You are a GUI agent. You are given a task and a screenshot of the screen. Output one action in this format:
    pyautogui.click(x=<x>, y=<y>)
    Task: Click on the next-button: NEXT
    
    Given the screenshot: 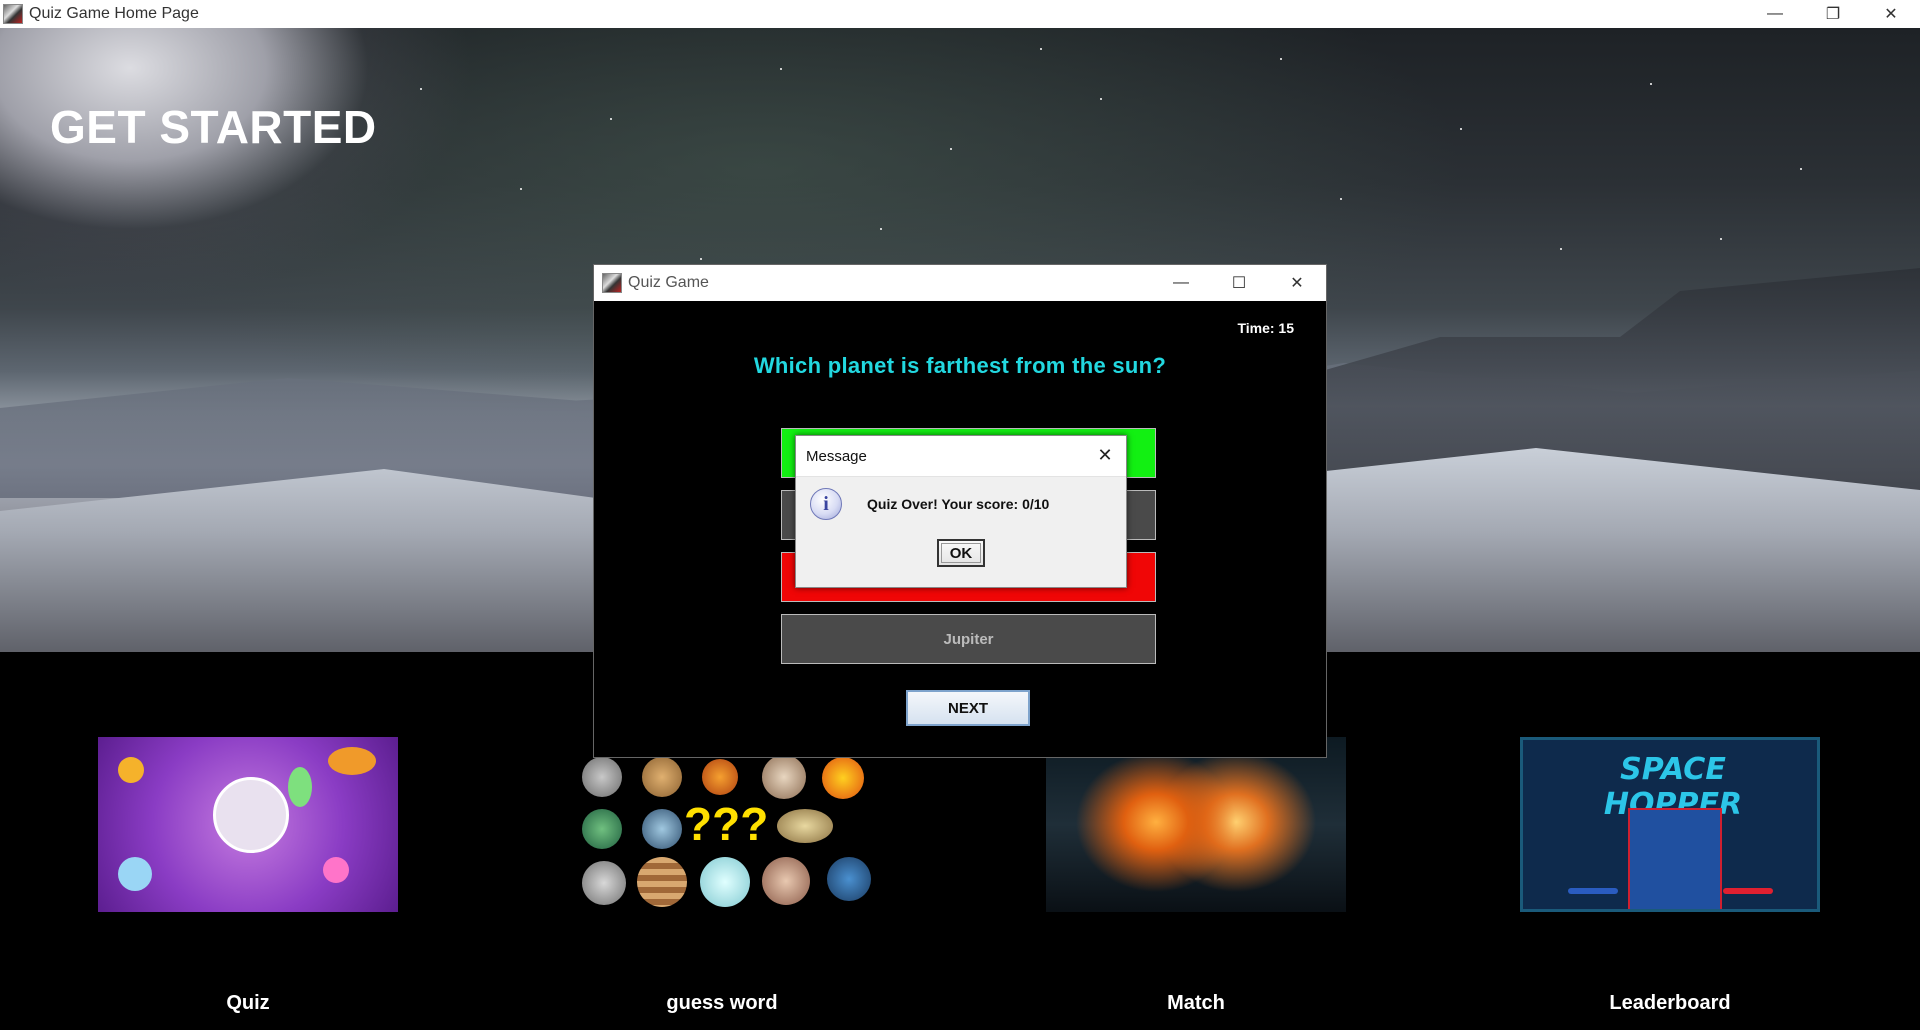 What is the action you would take?
    pyautogui.click(x=968, y=708)
    